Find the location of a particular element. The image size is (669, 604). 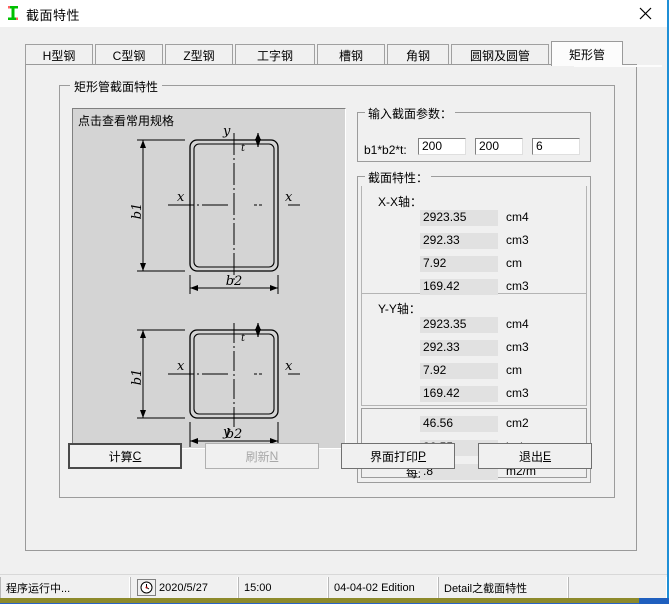

tab-strip: H型钢 C型钢 Z型钢 工字钢 槽钢 角钢 圆钢及圆管 矩形管 is located at coordinates (331, 53).